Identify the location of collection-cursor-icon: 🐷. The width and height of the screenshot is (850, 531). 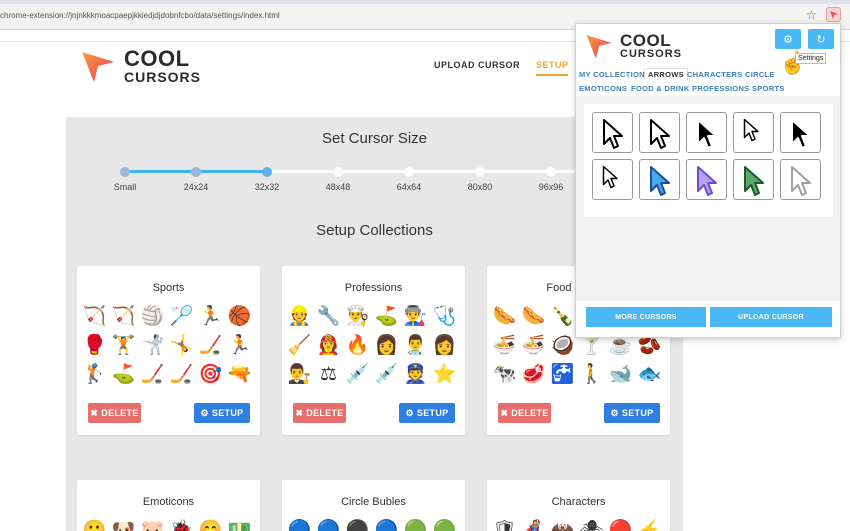
(152, 525).